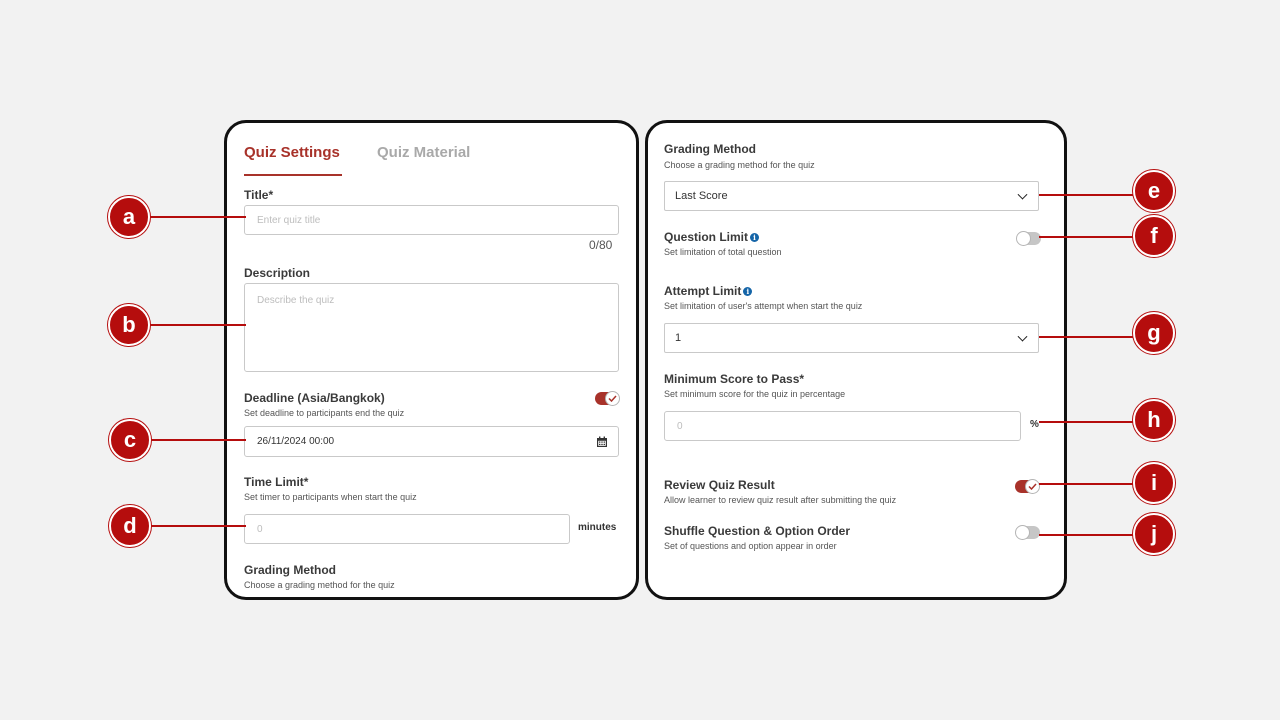  I want to click on callout-badge-b: b, so click(129, 325).